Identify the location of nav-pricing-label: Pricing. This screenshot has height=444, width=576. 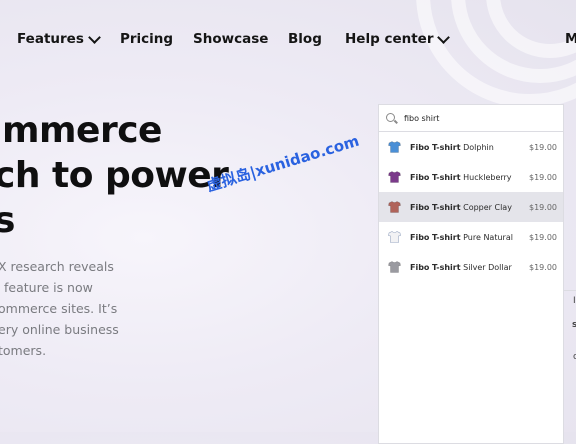
(147, 39).